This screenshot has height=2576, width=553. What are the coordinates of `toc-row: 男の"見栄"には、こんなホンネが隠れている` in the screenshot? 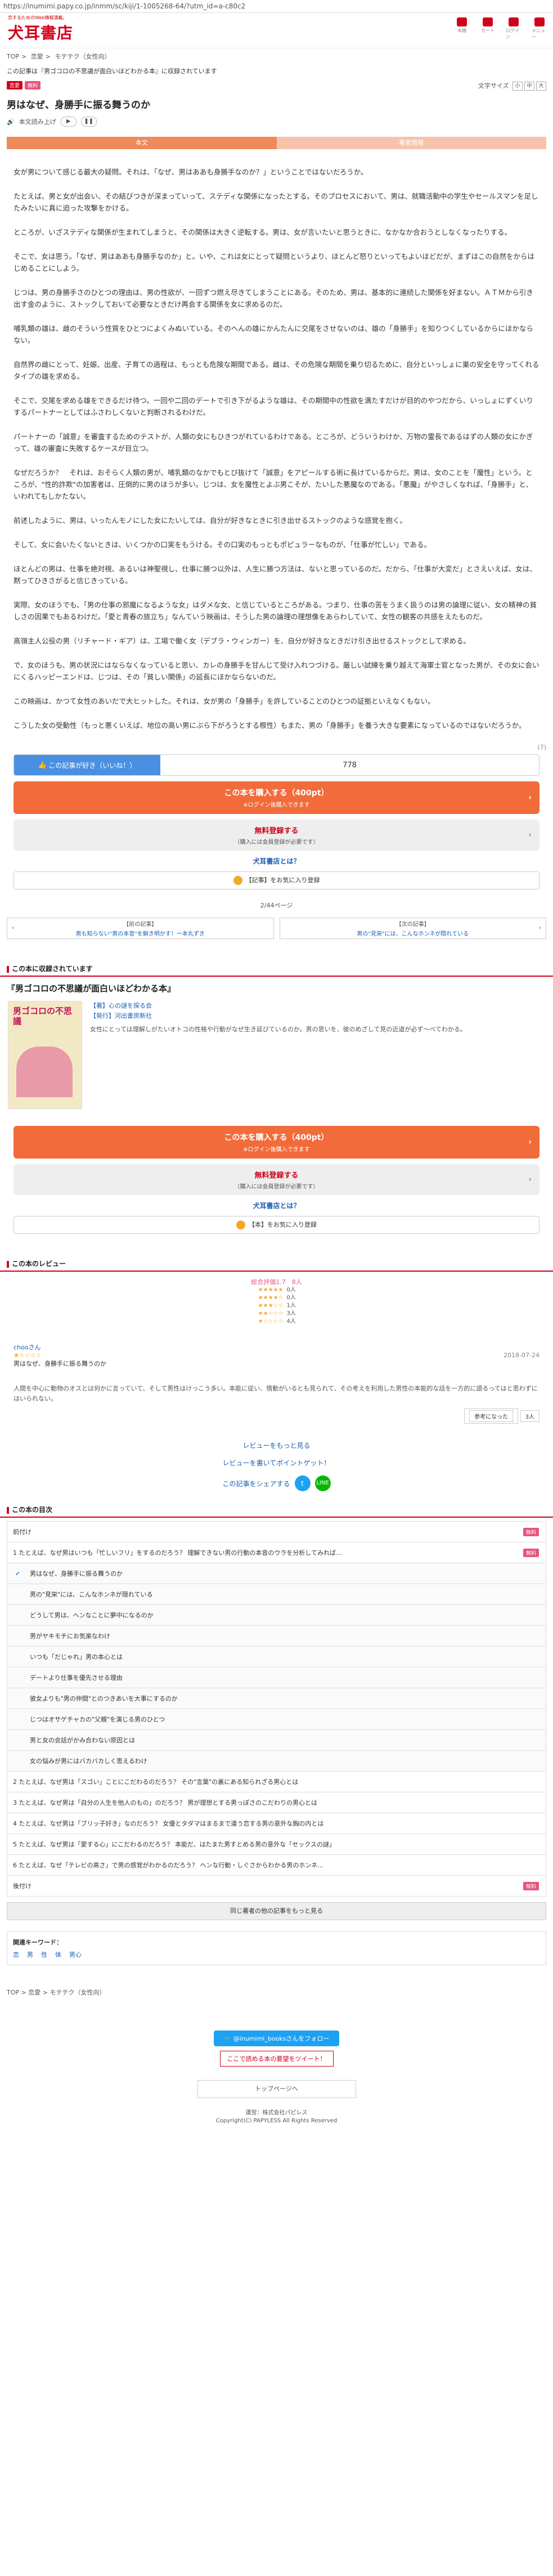 It's located at (276, 1594).